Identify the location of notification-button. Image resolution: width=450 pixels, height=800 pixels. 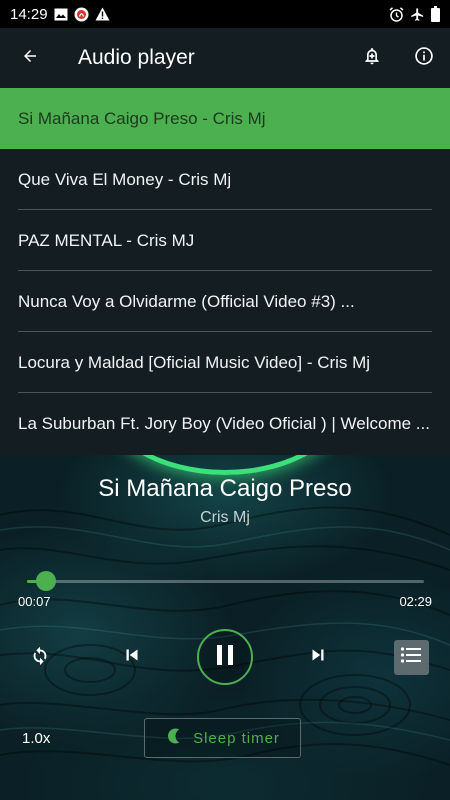
(372, 58).